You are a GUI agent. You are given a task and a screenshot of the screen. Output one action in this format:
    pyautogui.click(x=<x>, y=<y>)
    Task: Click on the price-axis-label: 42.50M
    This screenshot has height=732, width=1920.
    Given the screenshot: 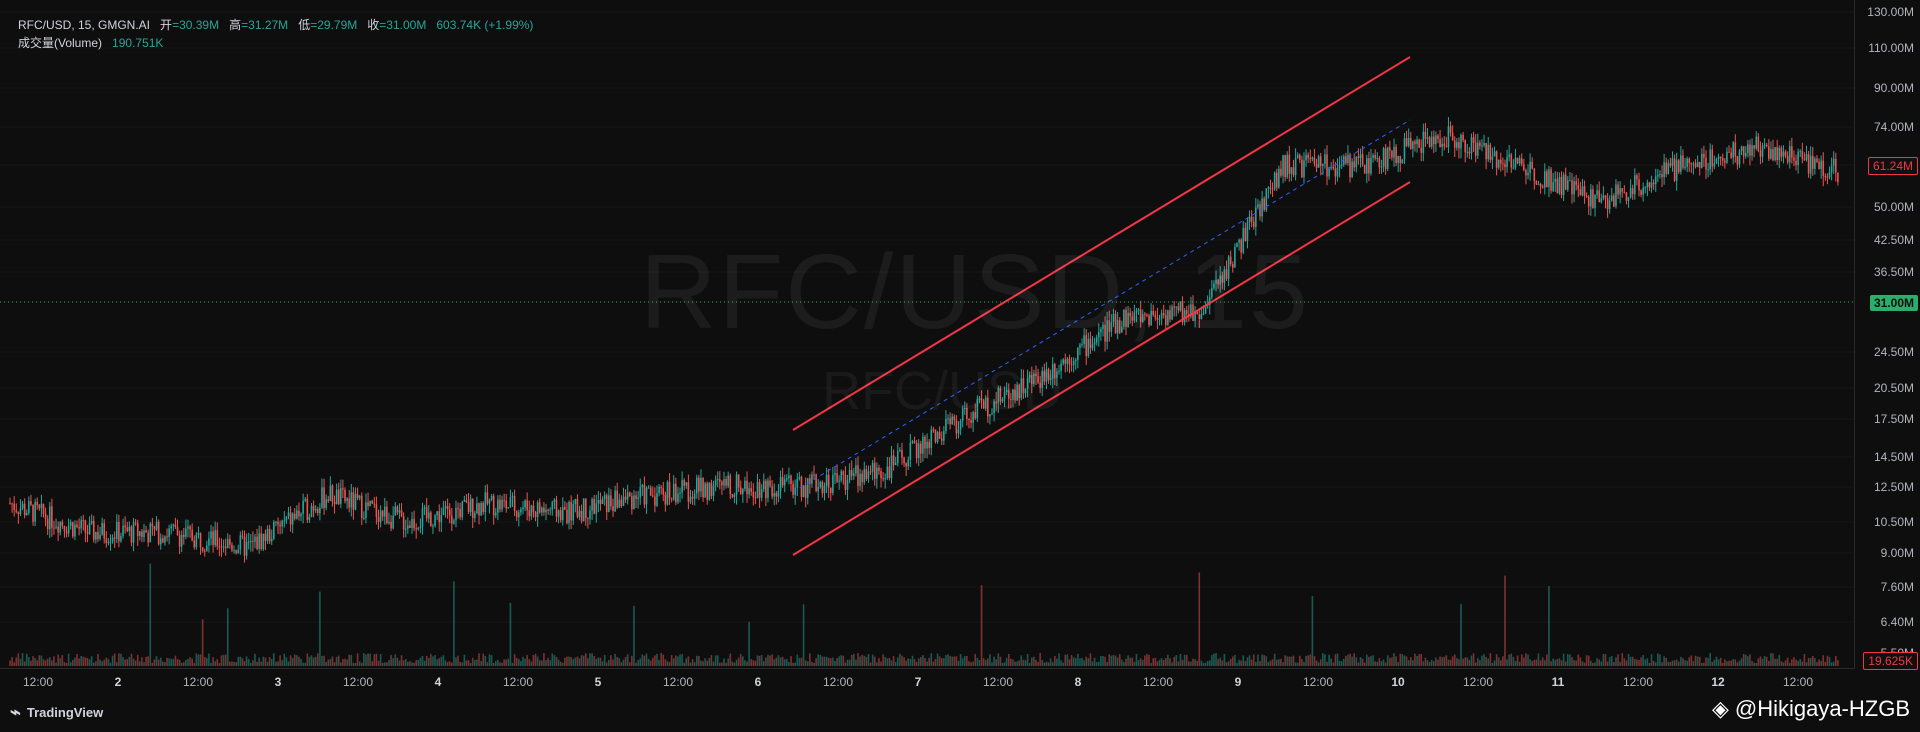 What is the action you would take?
    pyautogui.click(x=1893, y=240)
    